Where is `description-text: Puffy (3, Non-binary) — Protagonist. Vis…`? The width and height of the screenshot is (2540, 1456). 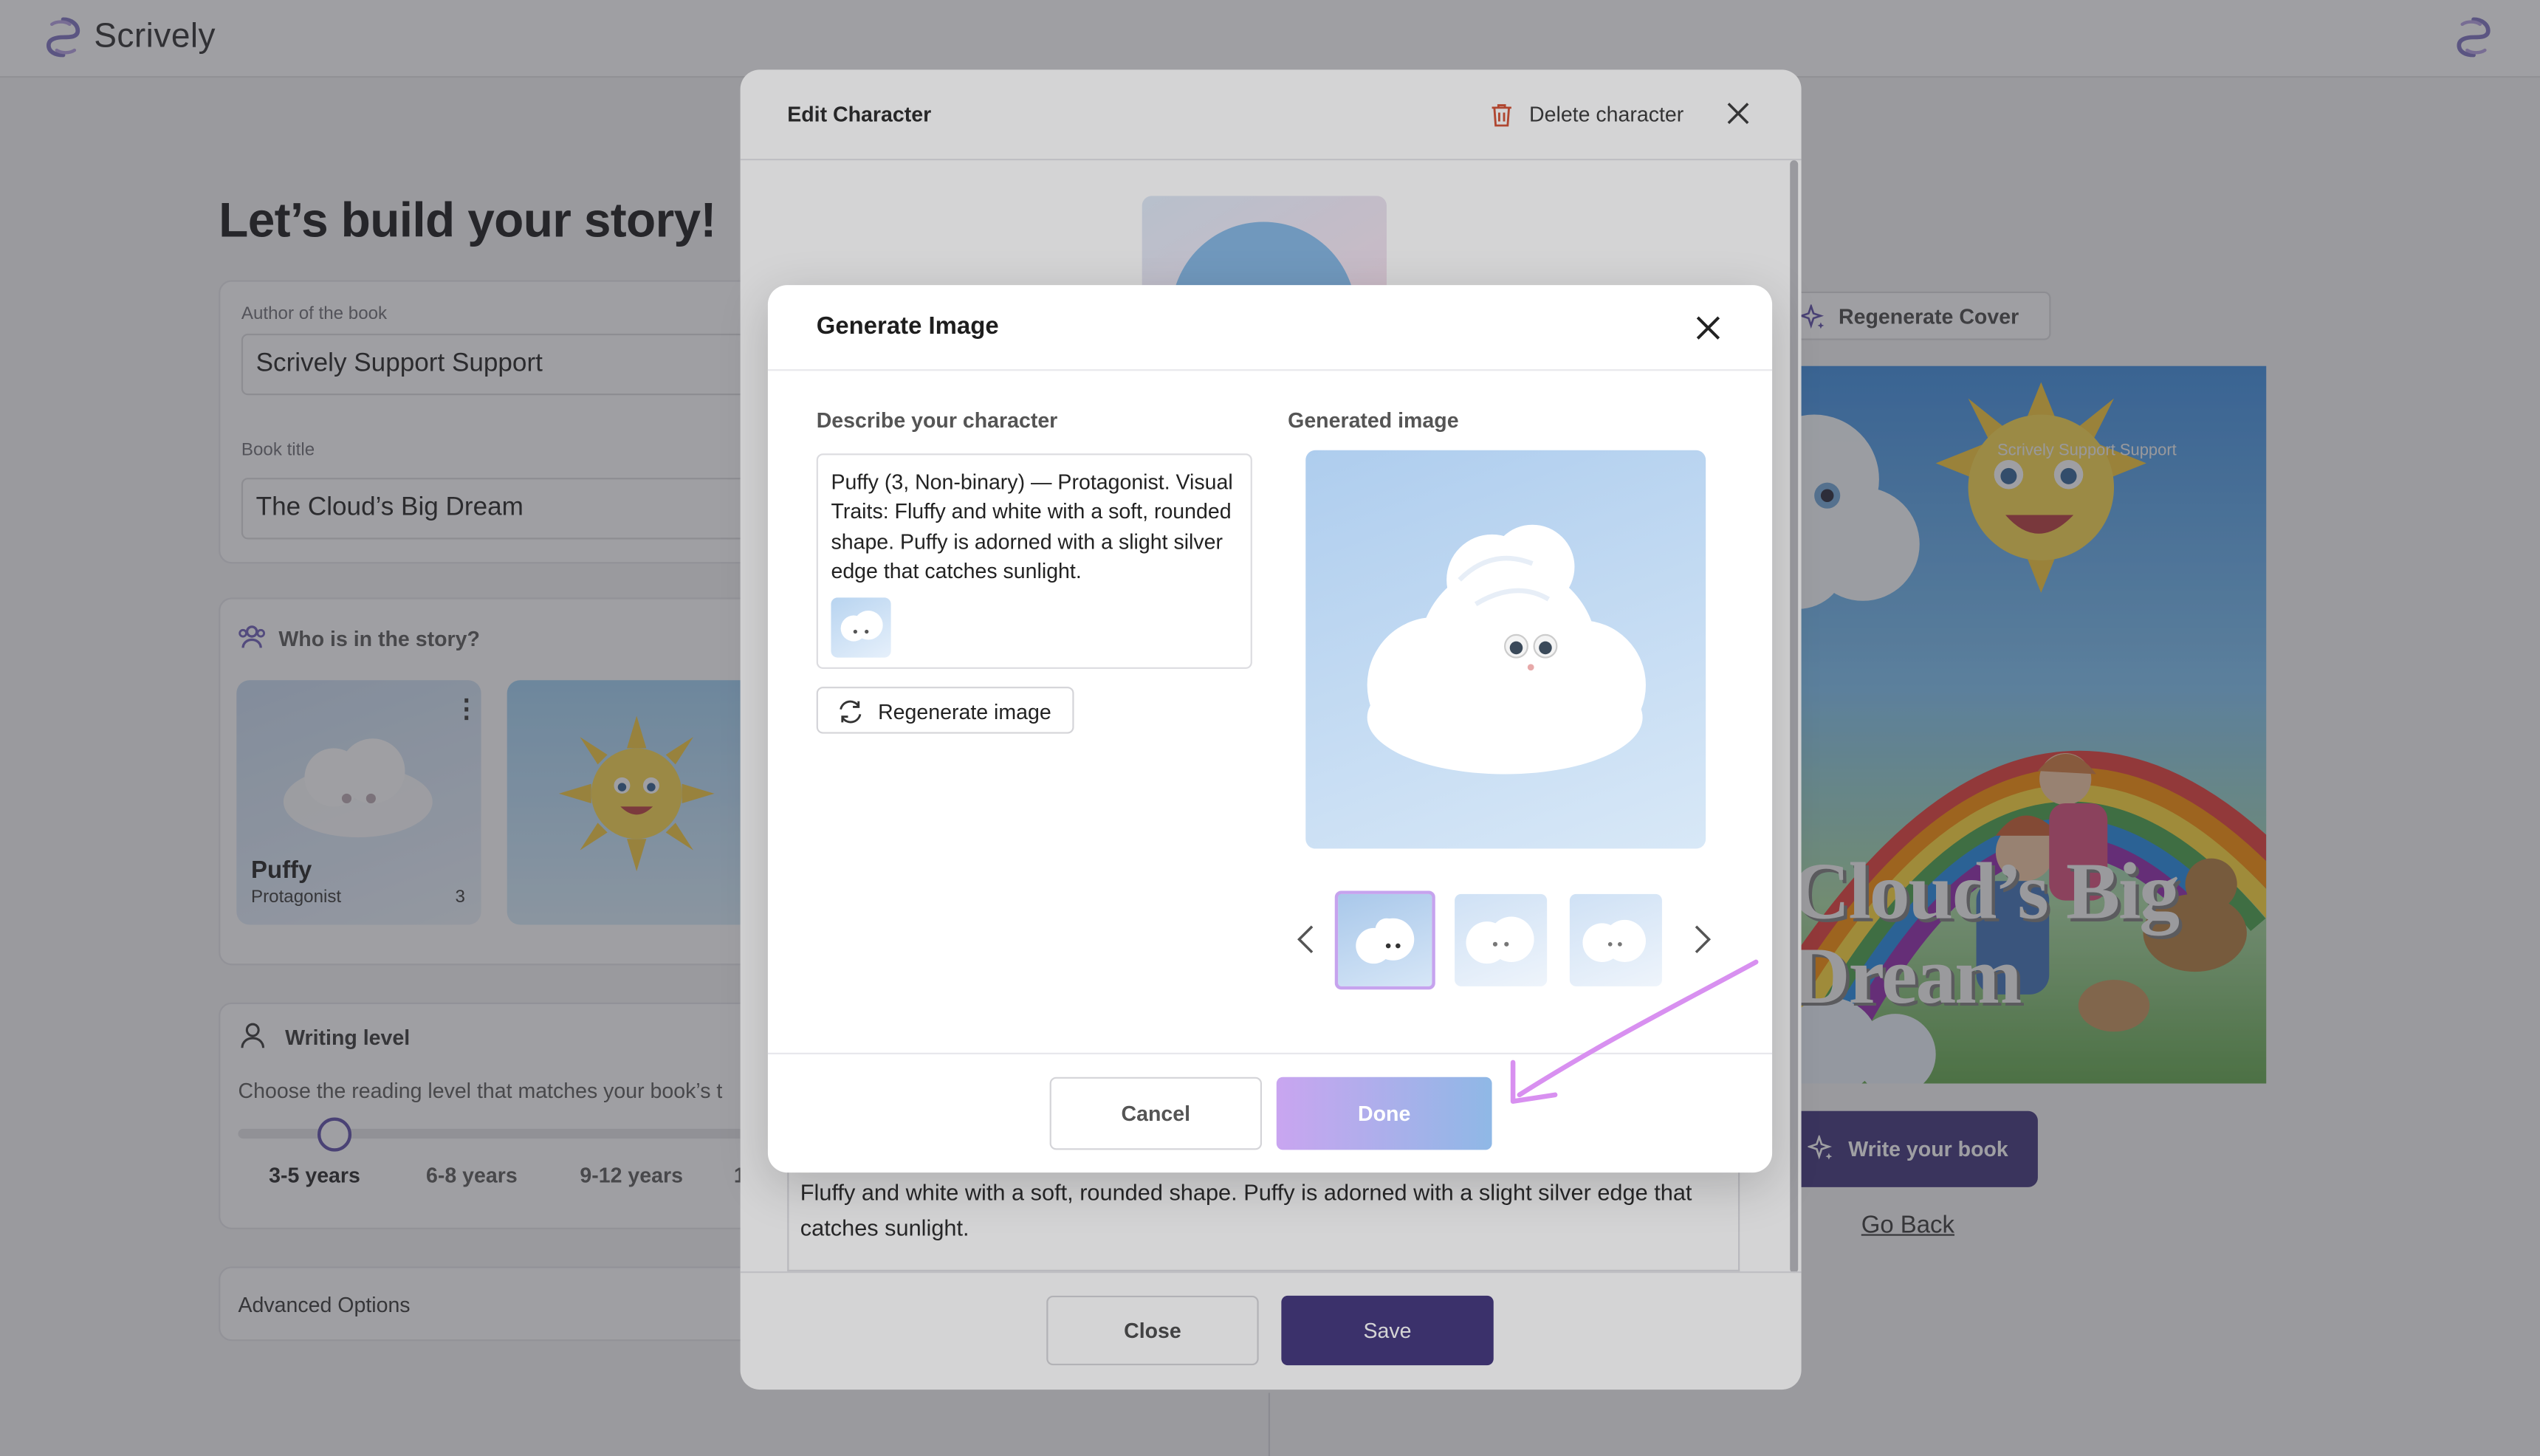
description-text: Puffy (3, Non-binary) — Protagonist. Vis… is located at coordinates (1032, 527).